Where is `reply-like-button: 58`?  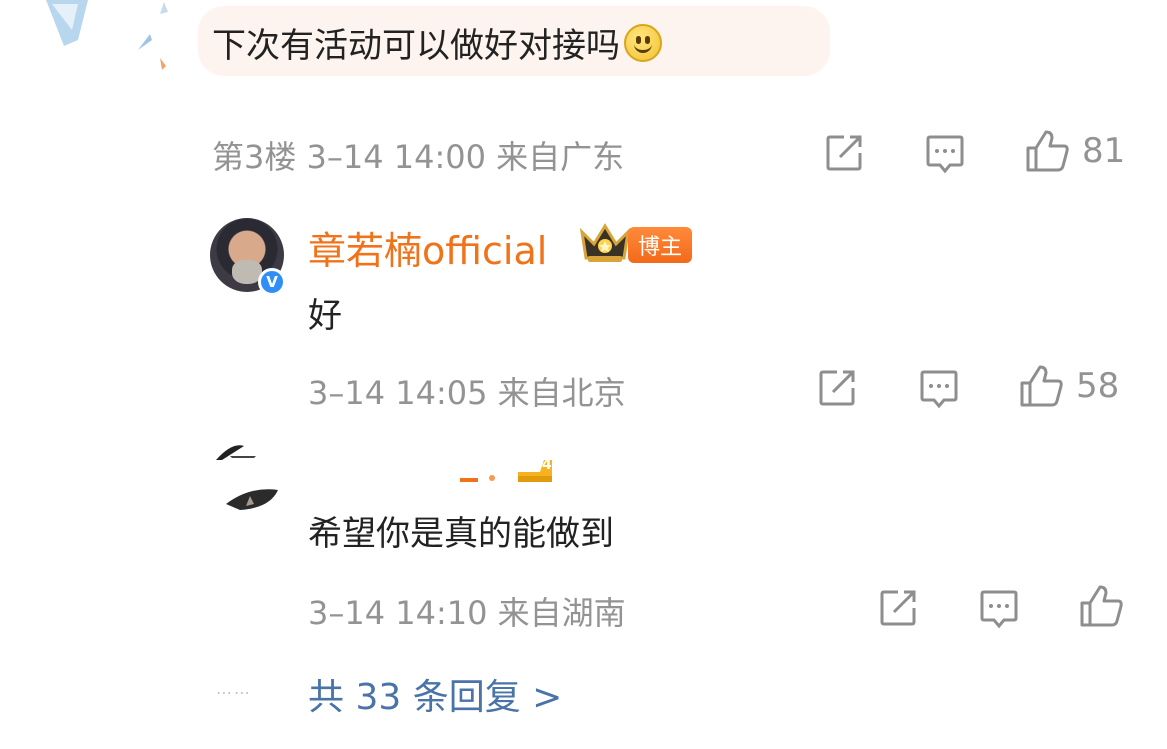
reply-like-button: 58 is located at coordinates (1068, 386).